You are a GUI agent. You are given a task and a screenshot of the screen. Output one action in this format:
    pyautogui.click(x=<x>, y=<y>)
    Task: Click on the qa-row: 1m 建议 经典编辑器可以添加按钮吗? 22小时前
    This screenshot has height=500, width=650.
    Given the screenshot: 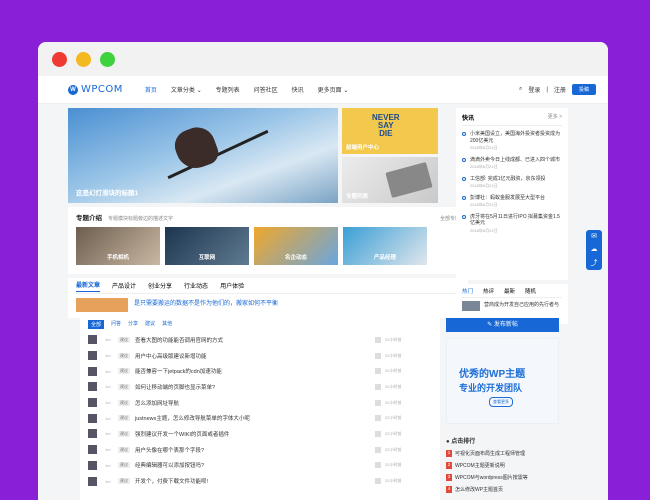 What is the action you would take?
    pyautogui.click(x=260, y=466)
    